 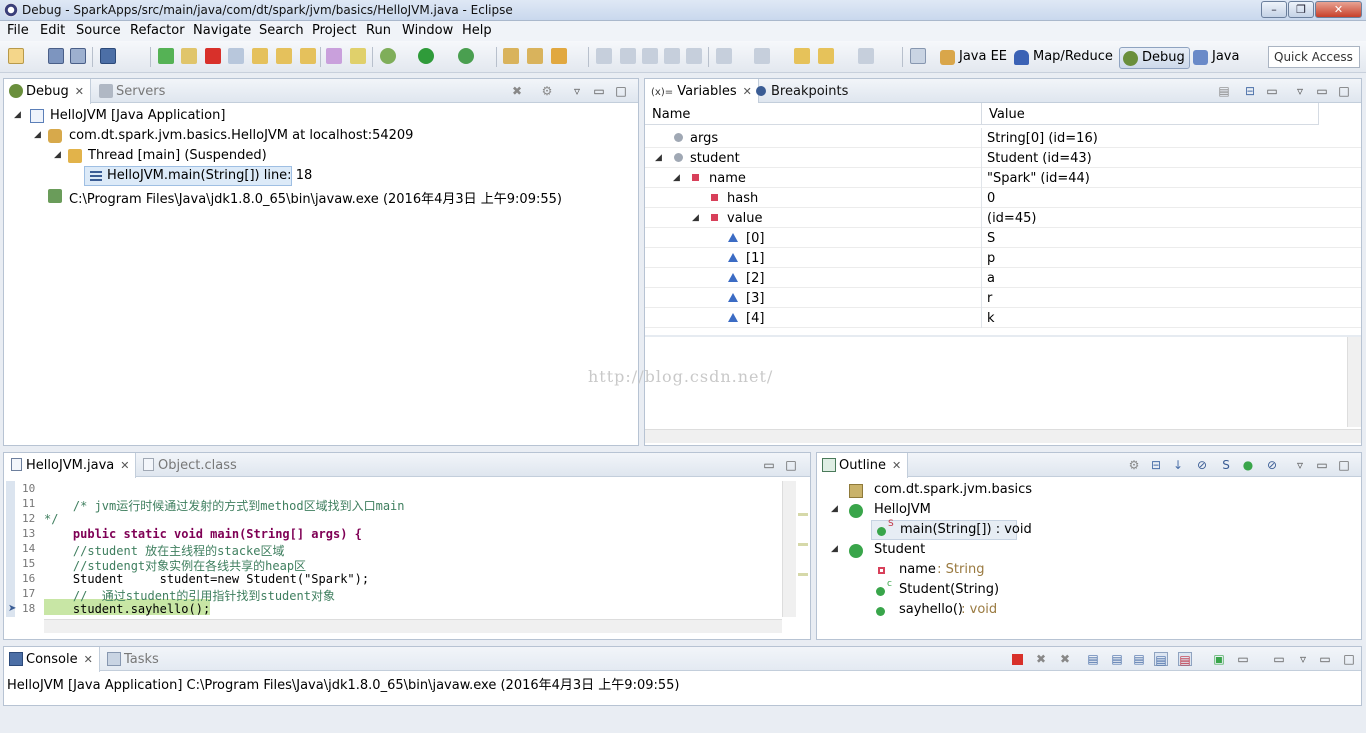 I want to click on external-tools-icon, so click(x=466, y=56).